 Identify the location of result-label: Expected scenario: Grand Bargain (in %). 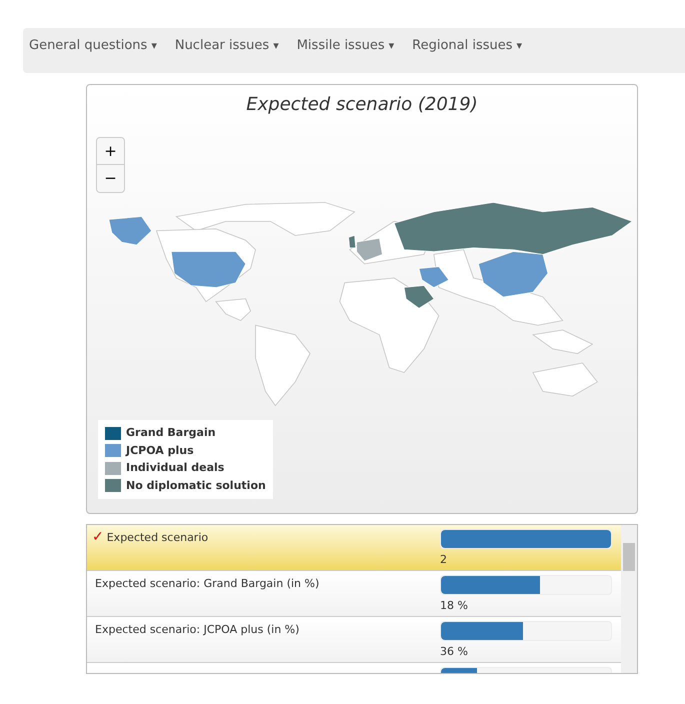
(207, 584).